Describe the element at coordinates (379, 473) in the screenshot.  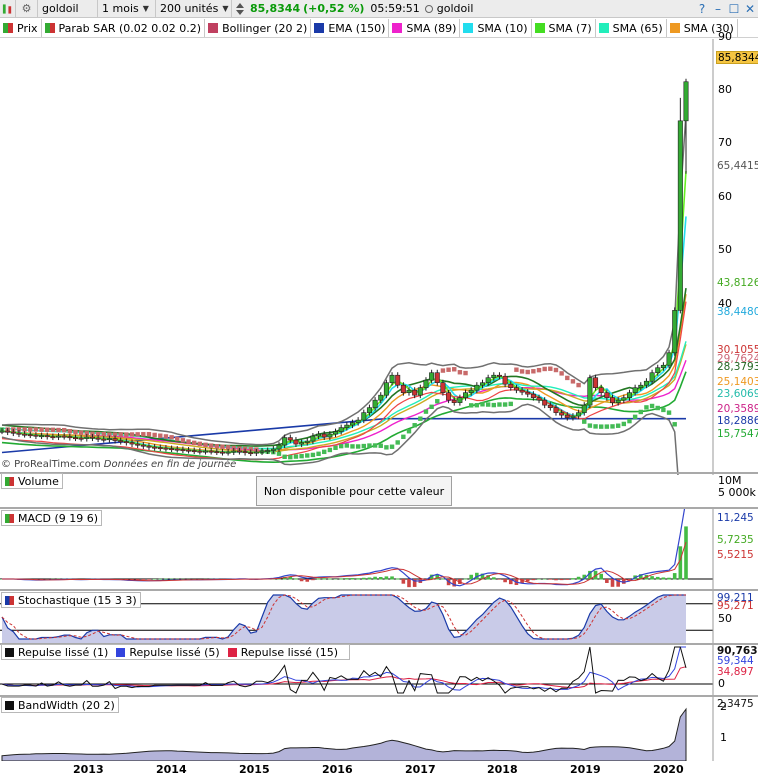
I see `pane-separator` at that location.